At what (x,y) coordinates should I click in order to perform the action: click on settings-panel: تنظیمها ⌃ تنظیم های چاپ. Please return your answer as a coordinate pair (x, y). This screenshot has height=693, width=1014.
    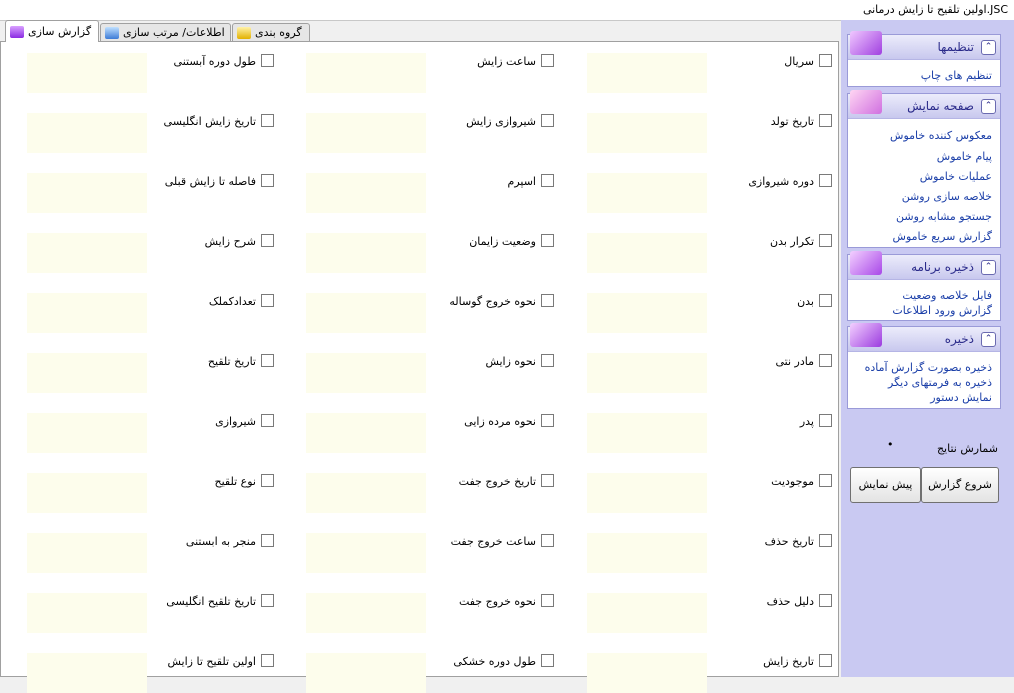
    Looking at the image, I should click on (924, 59).